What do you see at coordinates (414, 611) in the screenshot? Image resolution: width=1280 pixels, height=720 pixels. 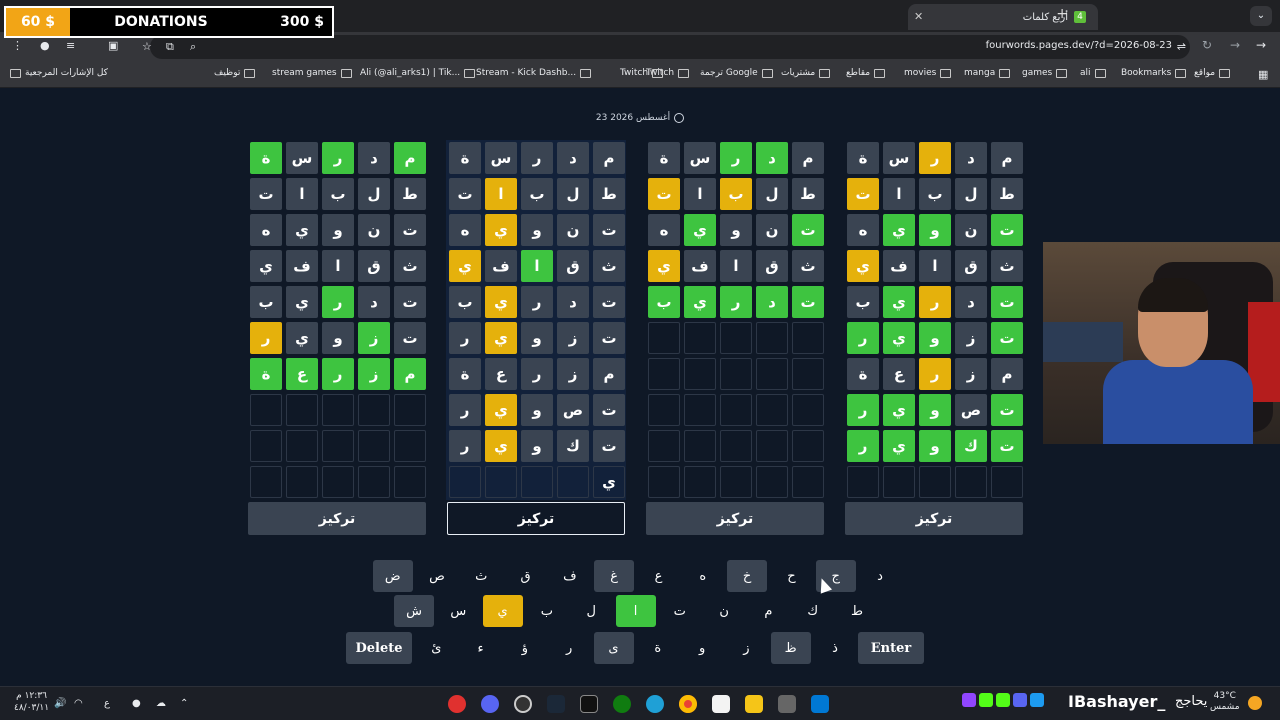 I see `keyboard-key: ش` at bounding box center [414, 611].